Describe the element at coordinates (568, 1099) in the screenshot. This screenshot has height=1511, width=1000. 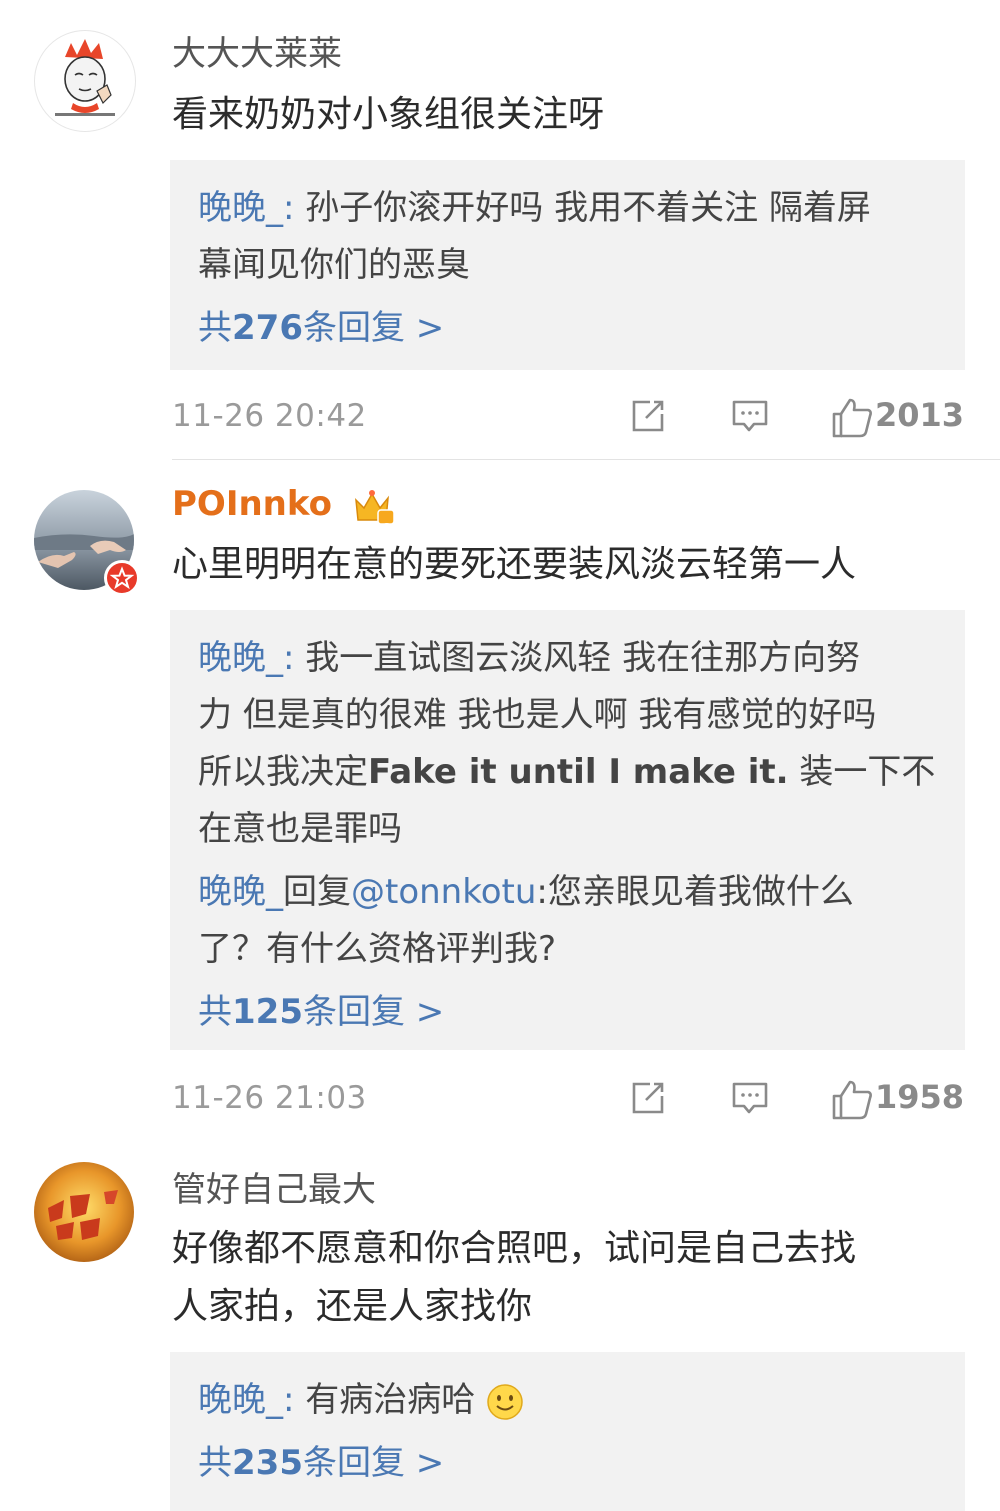
I see `comment-meta: 11-26 21:03 1958` at that location.